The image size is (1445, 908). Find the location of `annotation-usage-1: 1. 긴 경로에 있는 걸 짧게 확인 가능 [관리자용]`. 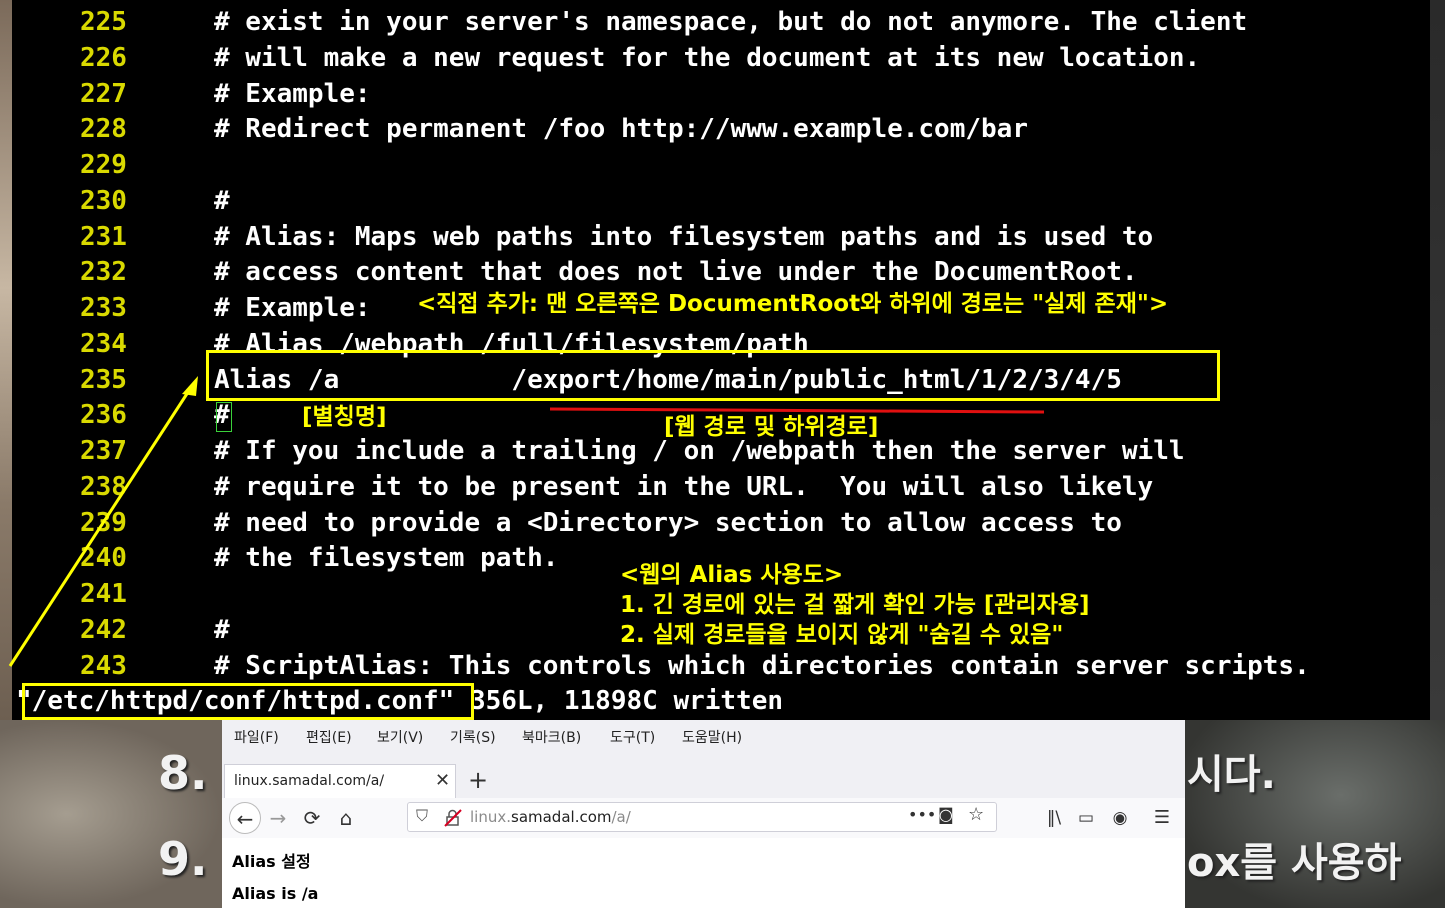

annotation-usage-1: 1. 긴 경로에 있는 걸 짧게 확인 가능 [관리자용] is located at coordinates (855, 605).